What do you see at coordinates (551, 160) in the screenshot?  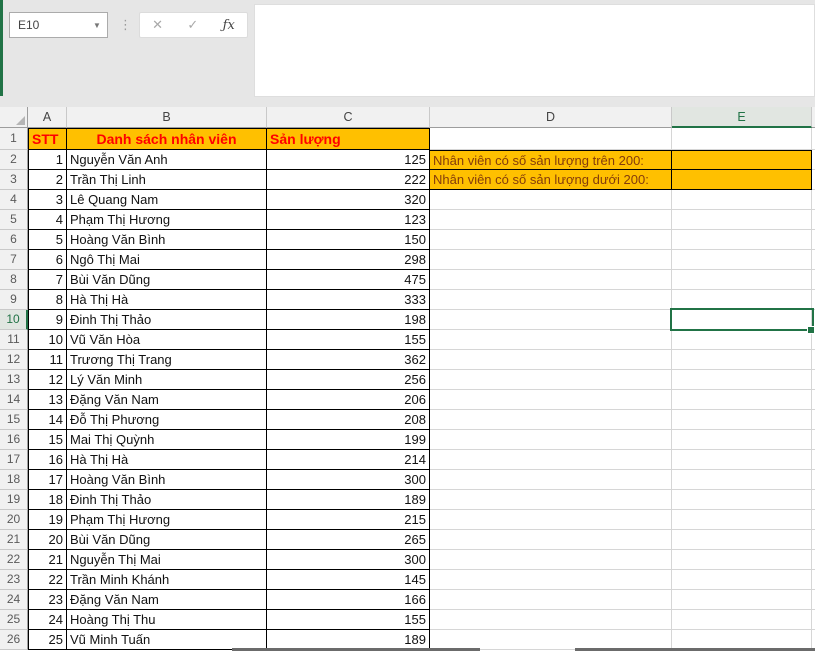 I see `cell-D2: Nhân viên có số sản lượng trên 200:` at bounding box center [551, 160].